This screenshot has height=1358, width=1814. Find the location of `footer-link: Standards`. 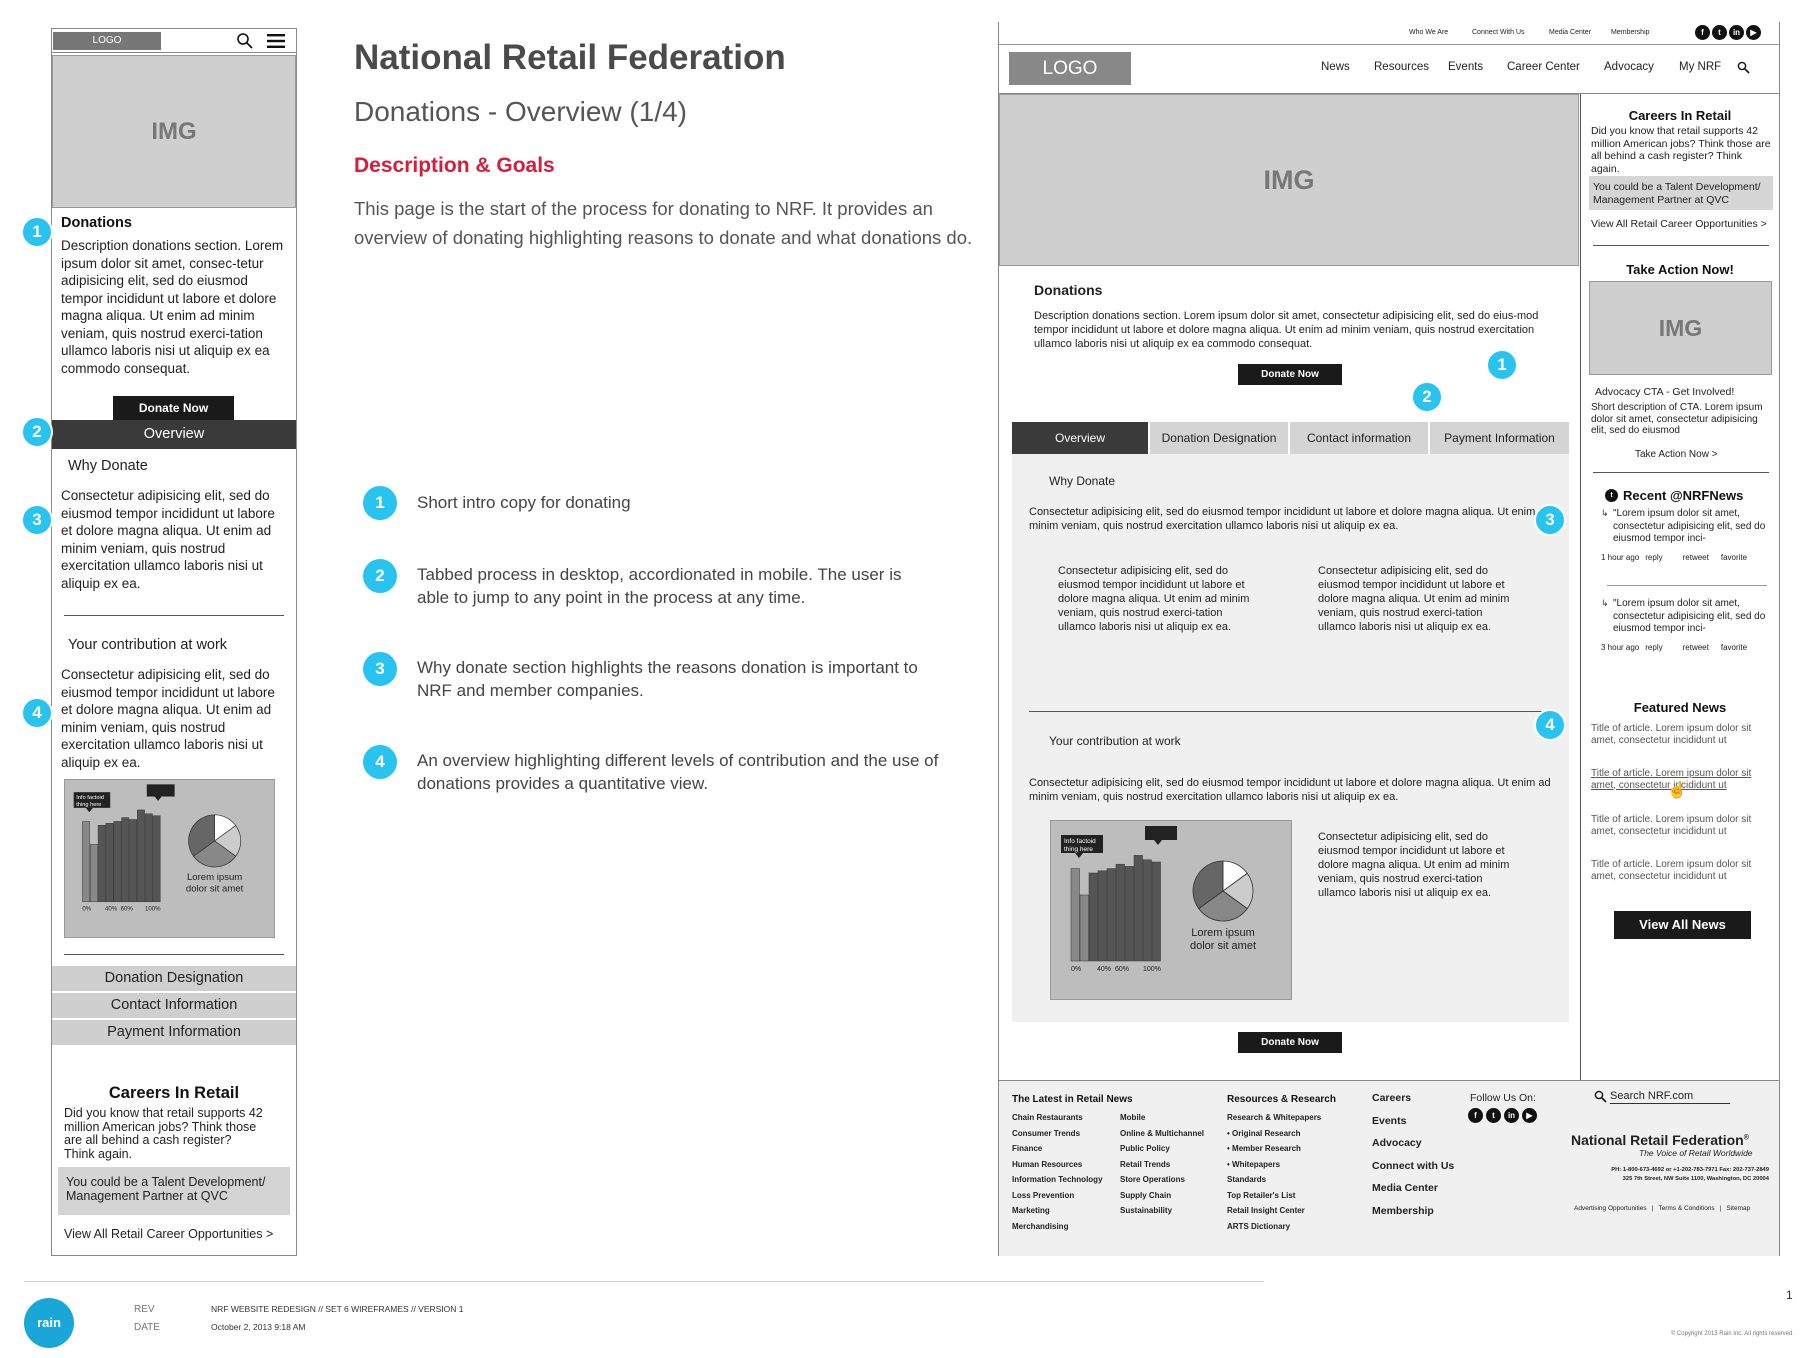

footer-link: Standards is located at coordinates (1274, 1180).